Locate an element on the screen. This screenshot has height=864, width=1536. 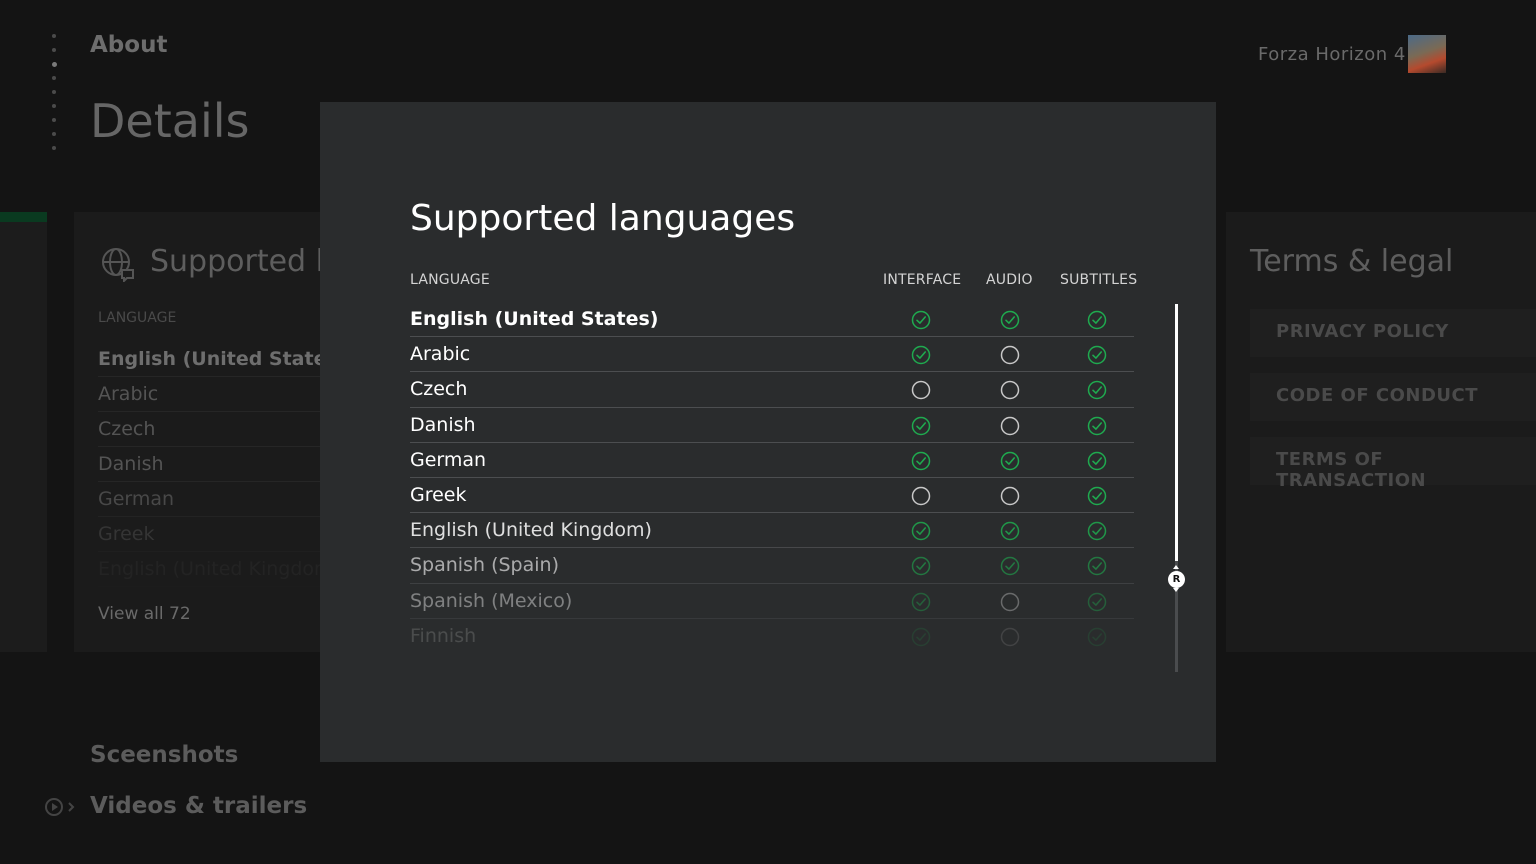
card-title: Terms & legal is located at coordinates (1352, 261).